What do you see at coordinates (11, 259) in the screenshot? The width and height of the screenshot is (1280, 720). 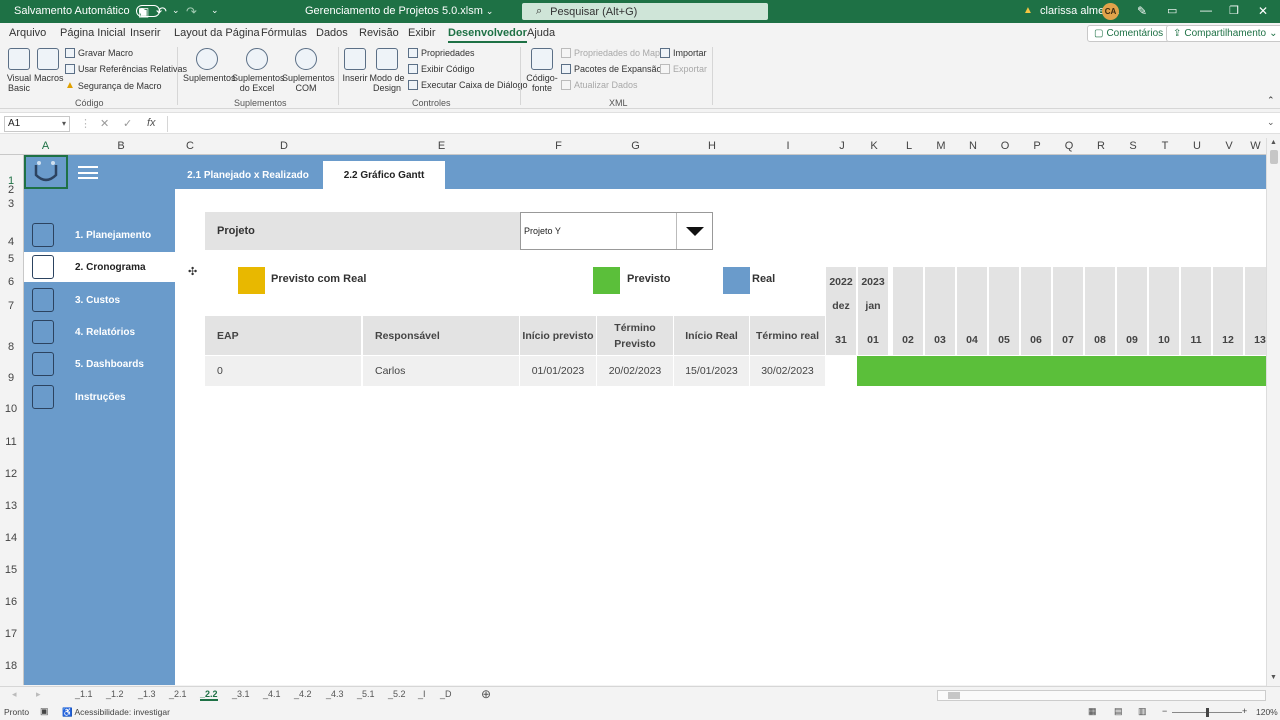 I see `row-header: 5` at bounding box center [11, 259].